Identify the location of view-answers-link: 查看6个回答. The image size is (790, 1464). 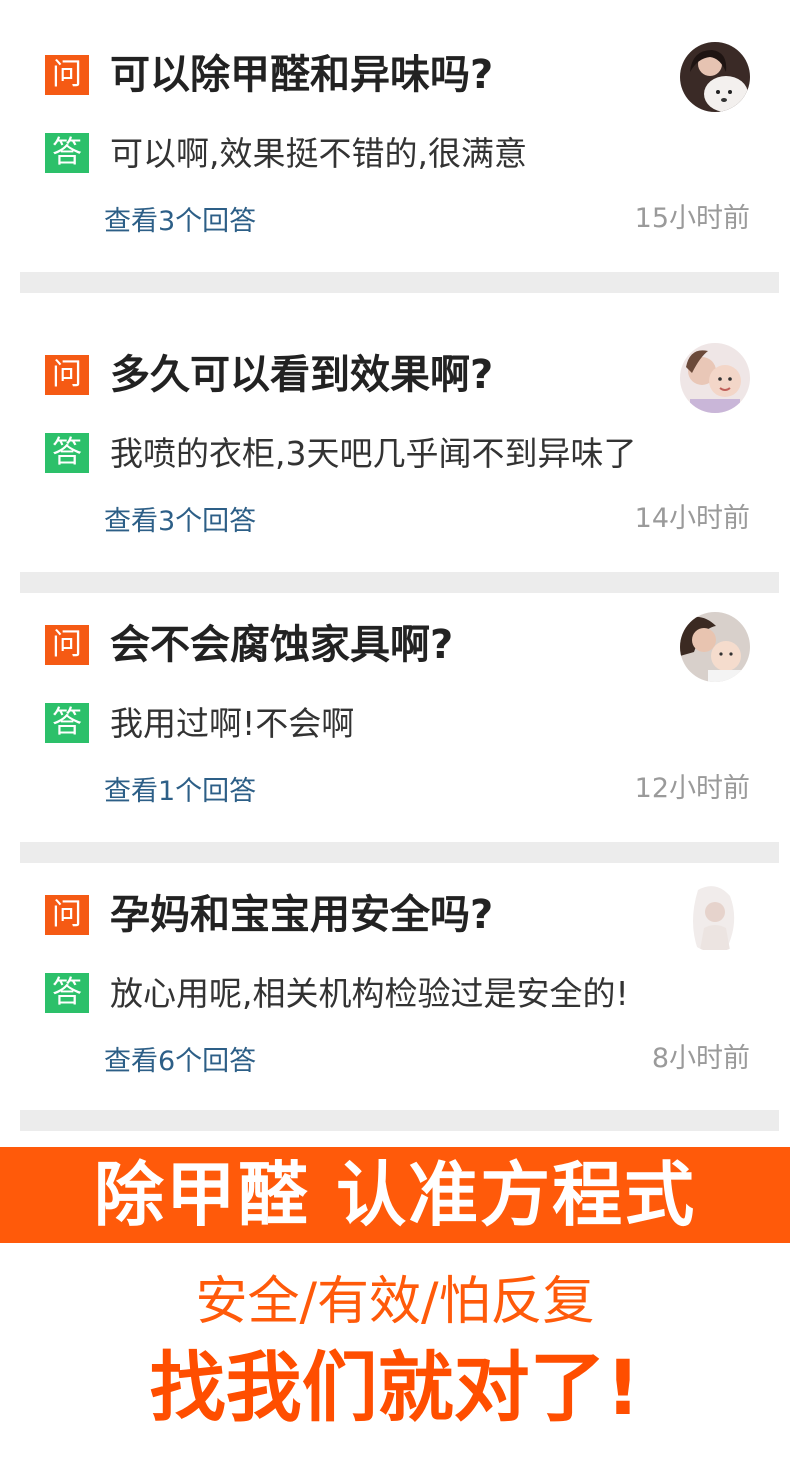
(180, 1062).